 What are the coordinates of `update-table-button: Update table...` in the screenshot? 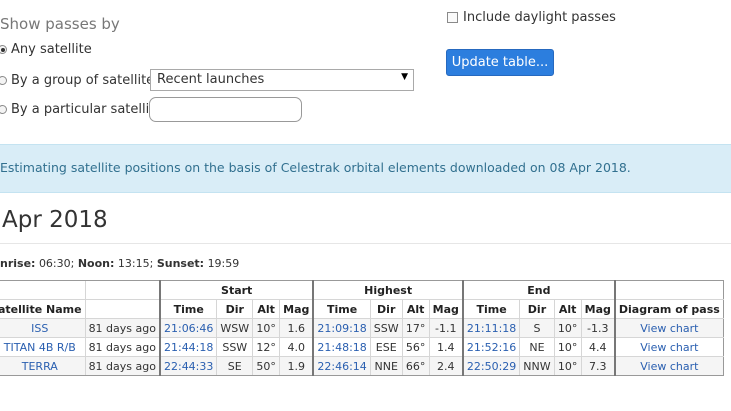 It's located at (500, 62).